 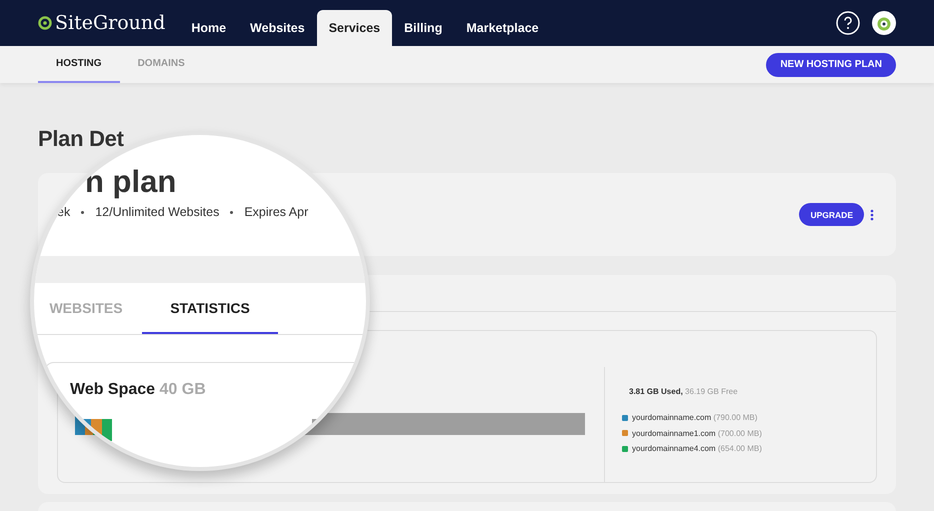 What do you see at coordinates (683, 391) in the screenshot?
I see `usage-summary: 3.81 GB Used, 36.19 GB Free` at bounding box center [683, 391].